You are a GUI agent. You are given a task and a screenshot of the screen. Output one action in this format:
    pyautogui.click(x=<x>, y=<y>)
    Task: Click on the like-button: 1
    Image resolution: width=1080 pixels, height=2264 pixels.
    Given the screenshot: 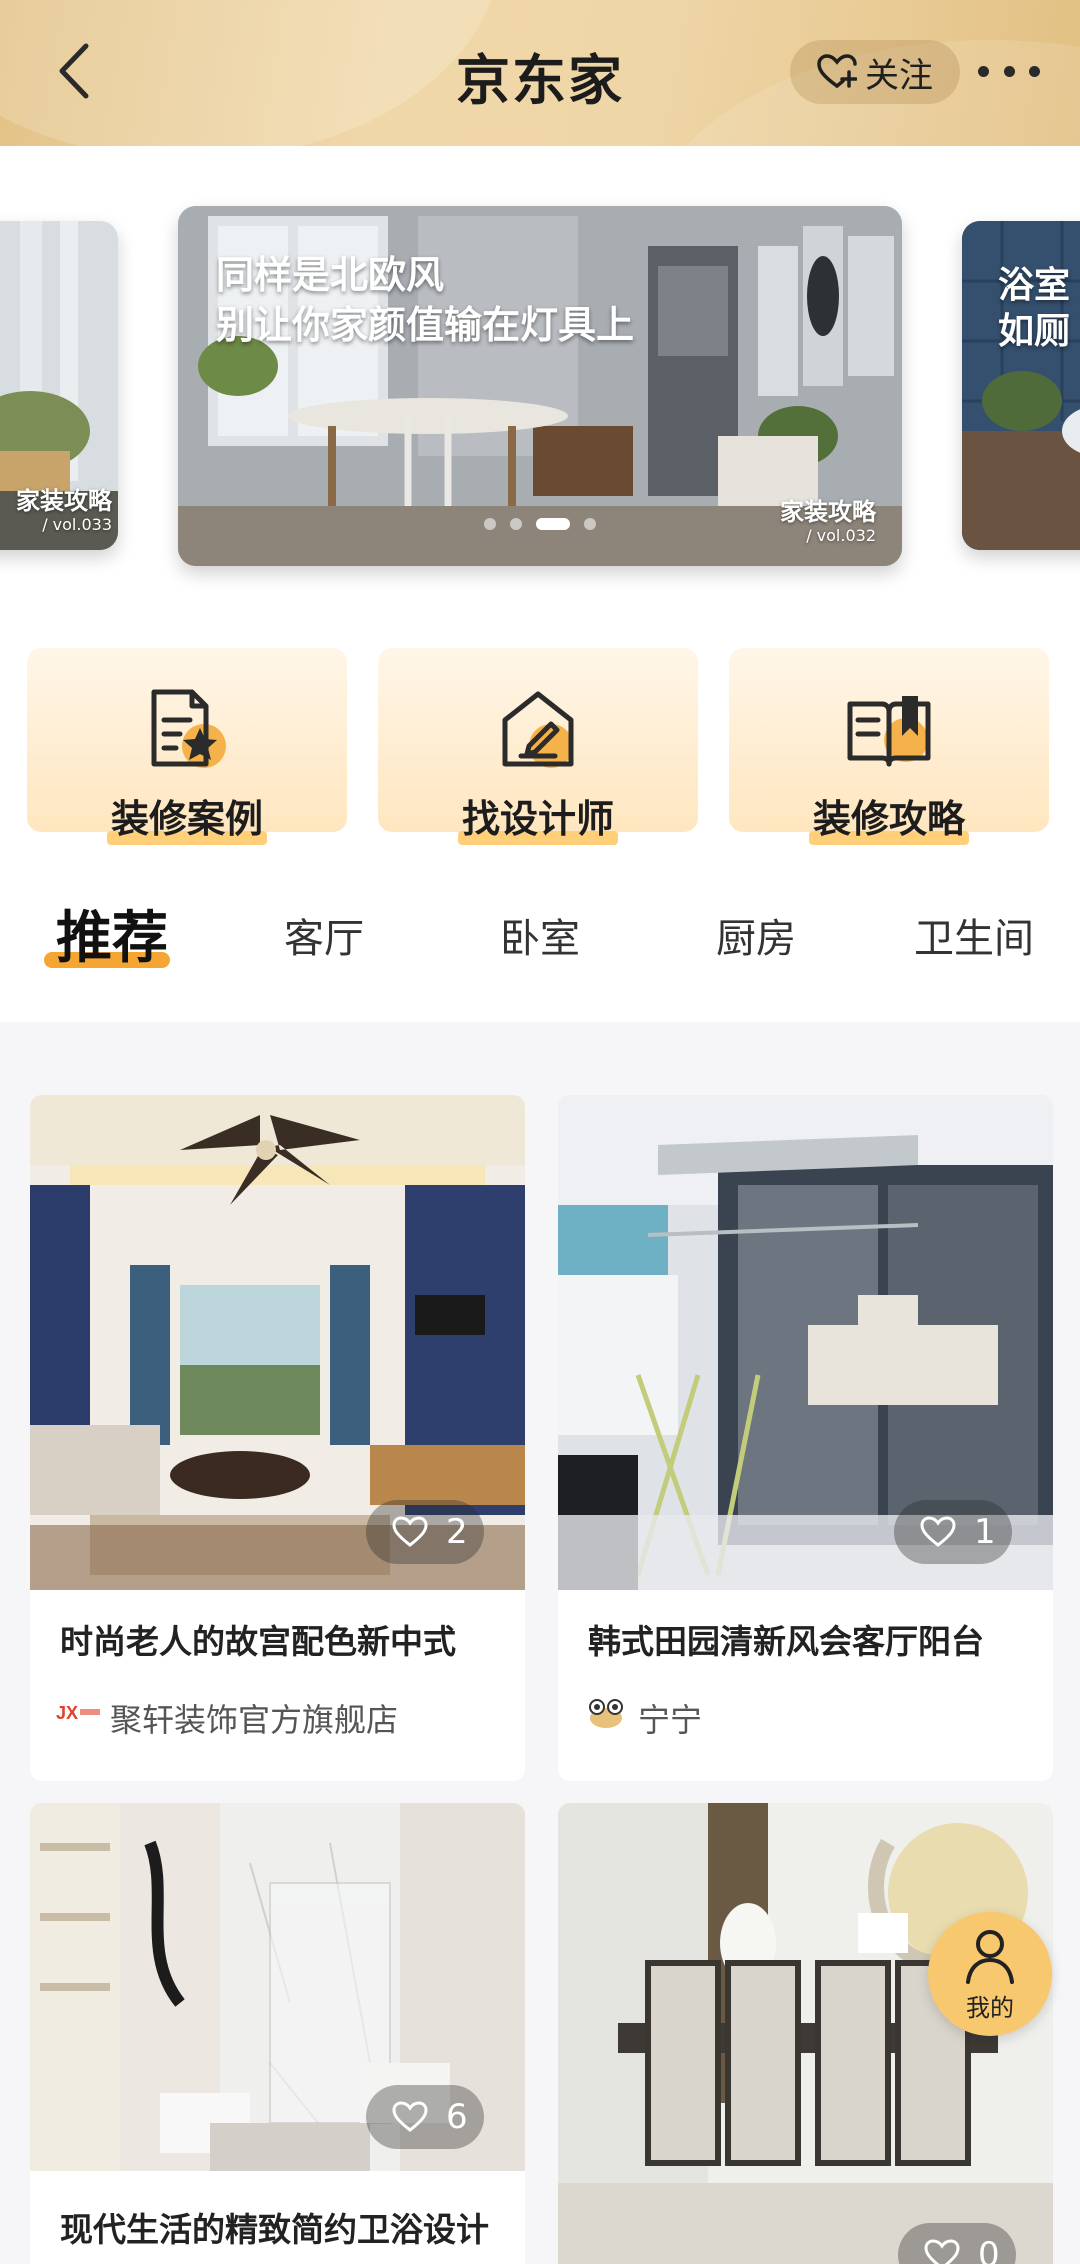 What is the action you would take?
    pyautogui.click(x=953, y=1532)
    